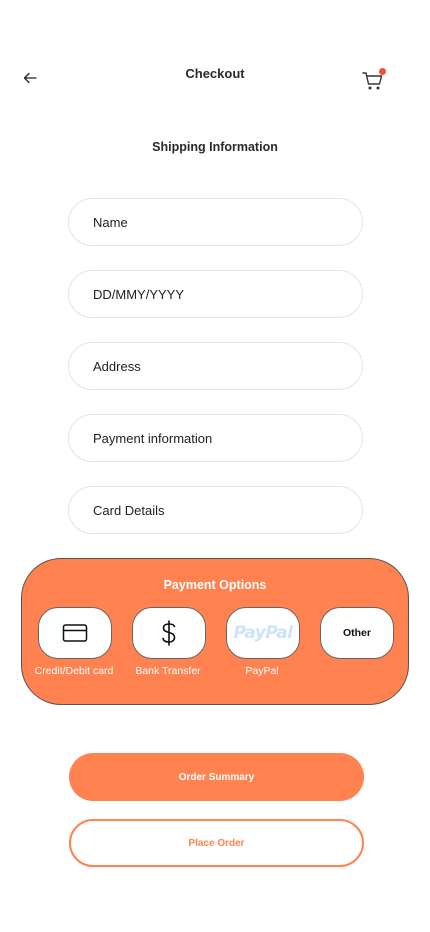  I want to click on credit-card-icon, so click(75, 633).